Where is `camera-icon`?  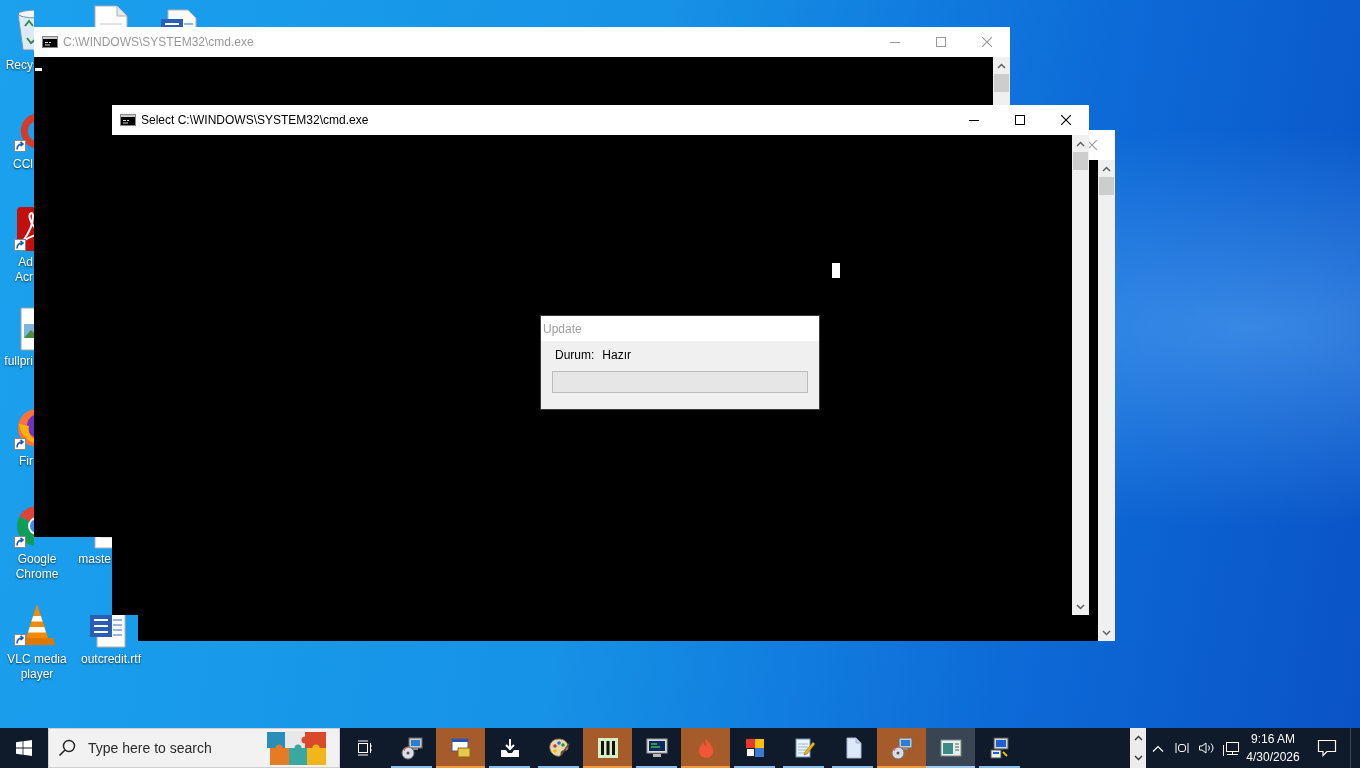
camera-icon is located at coordinates (1182, 748).